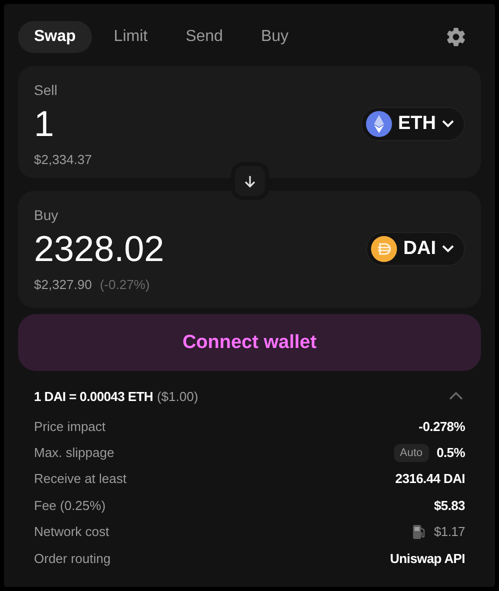 This screenshot has width=499, height=591. I want to click on ethereum-icon, so click(379, 124).